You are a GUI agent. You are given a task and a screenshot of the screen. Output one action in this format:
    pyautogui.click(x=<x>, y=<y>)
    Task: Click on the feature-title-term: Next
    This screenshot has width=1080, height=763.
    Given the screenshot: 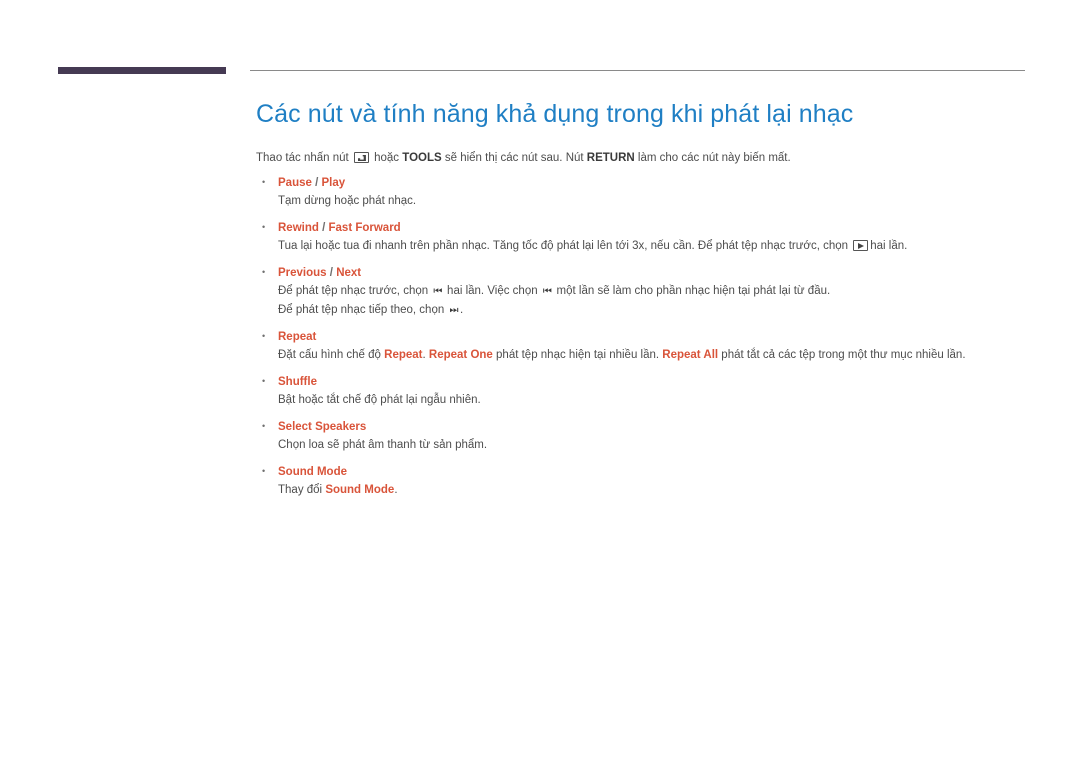 What is the action you would take?
    pyautogui.click(x=349, y=273)
    